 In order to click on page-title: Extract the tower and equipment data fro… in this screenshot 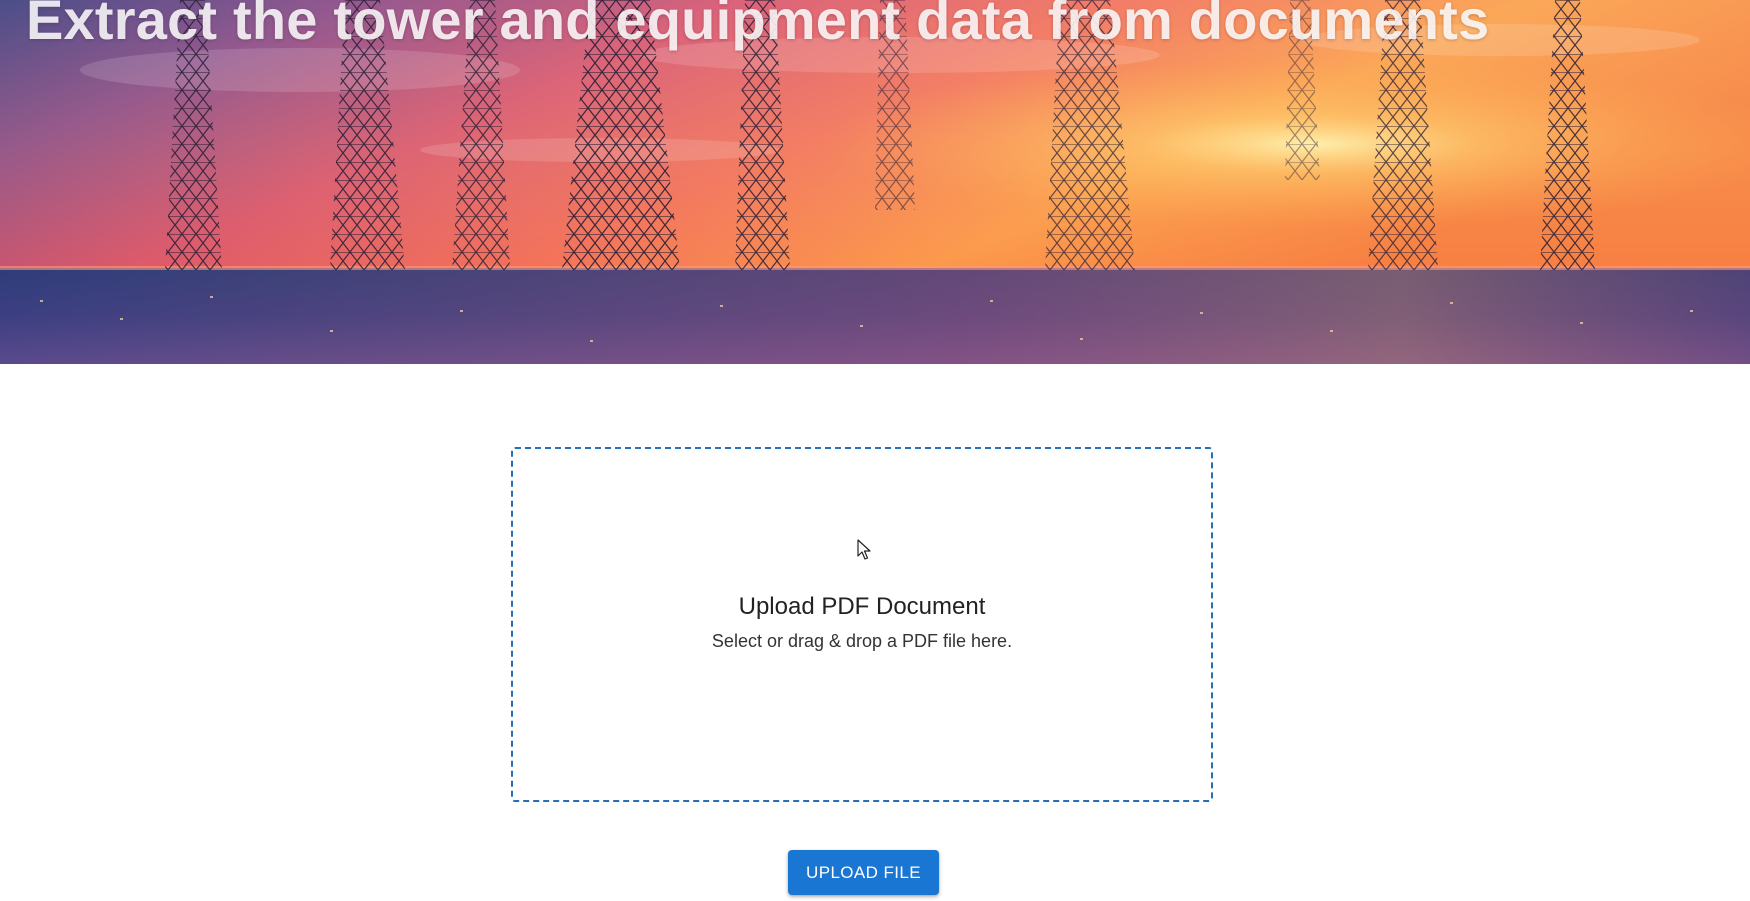, I will do `click(758, 25)`.